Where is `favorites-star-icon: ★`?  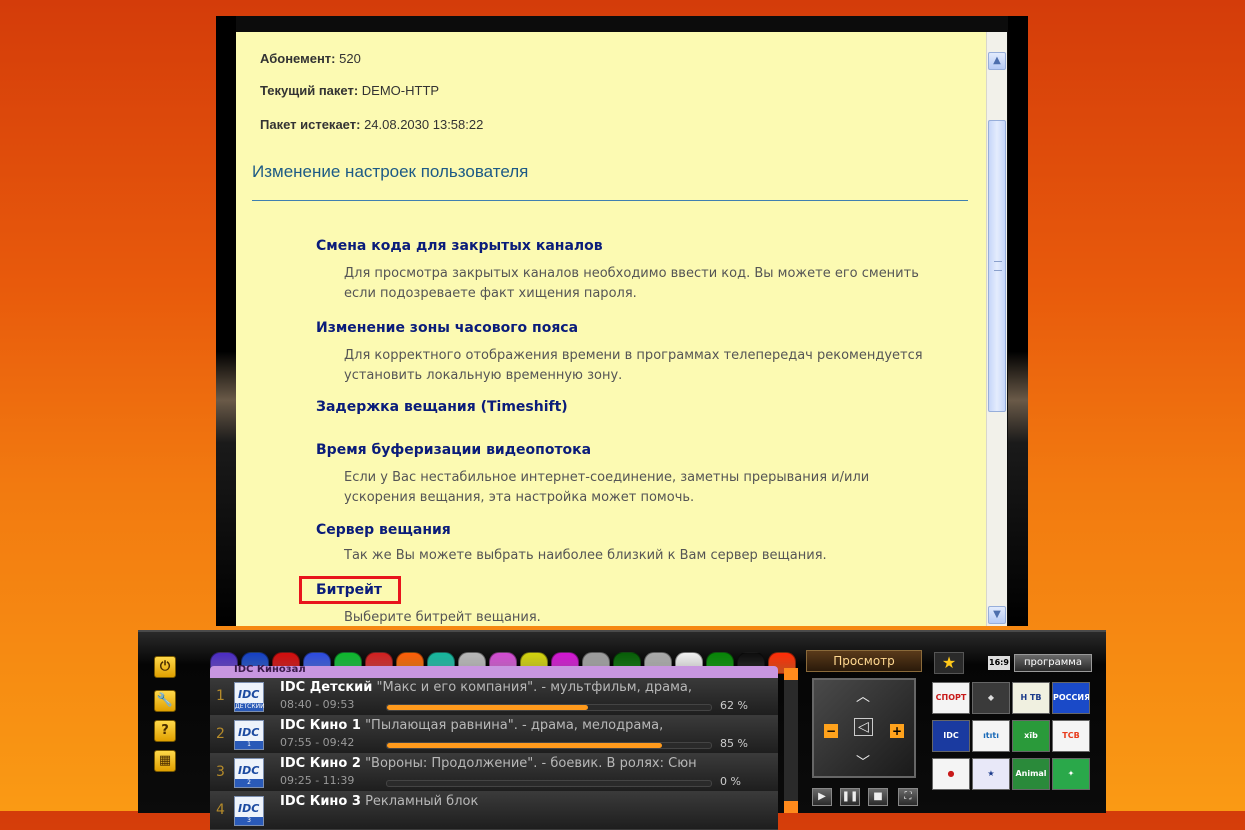 favorites-star-icon: ★ is located at coordinates (949, 663).